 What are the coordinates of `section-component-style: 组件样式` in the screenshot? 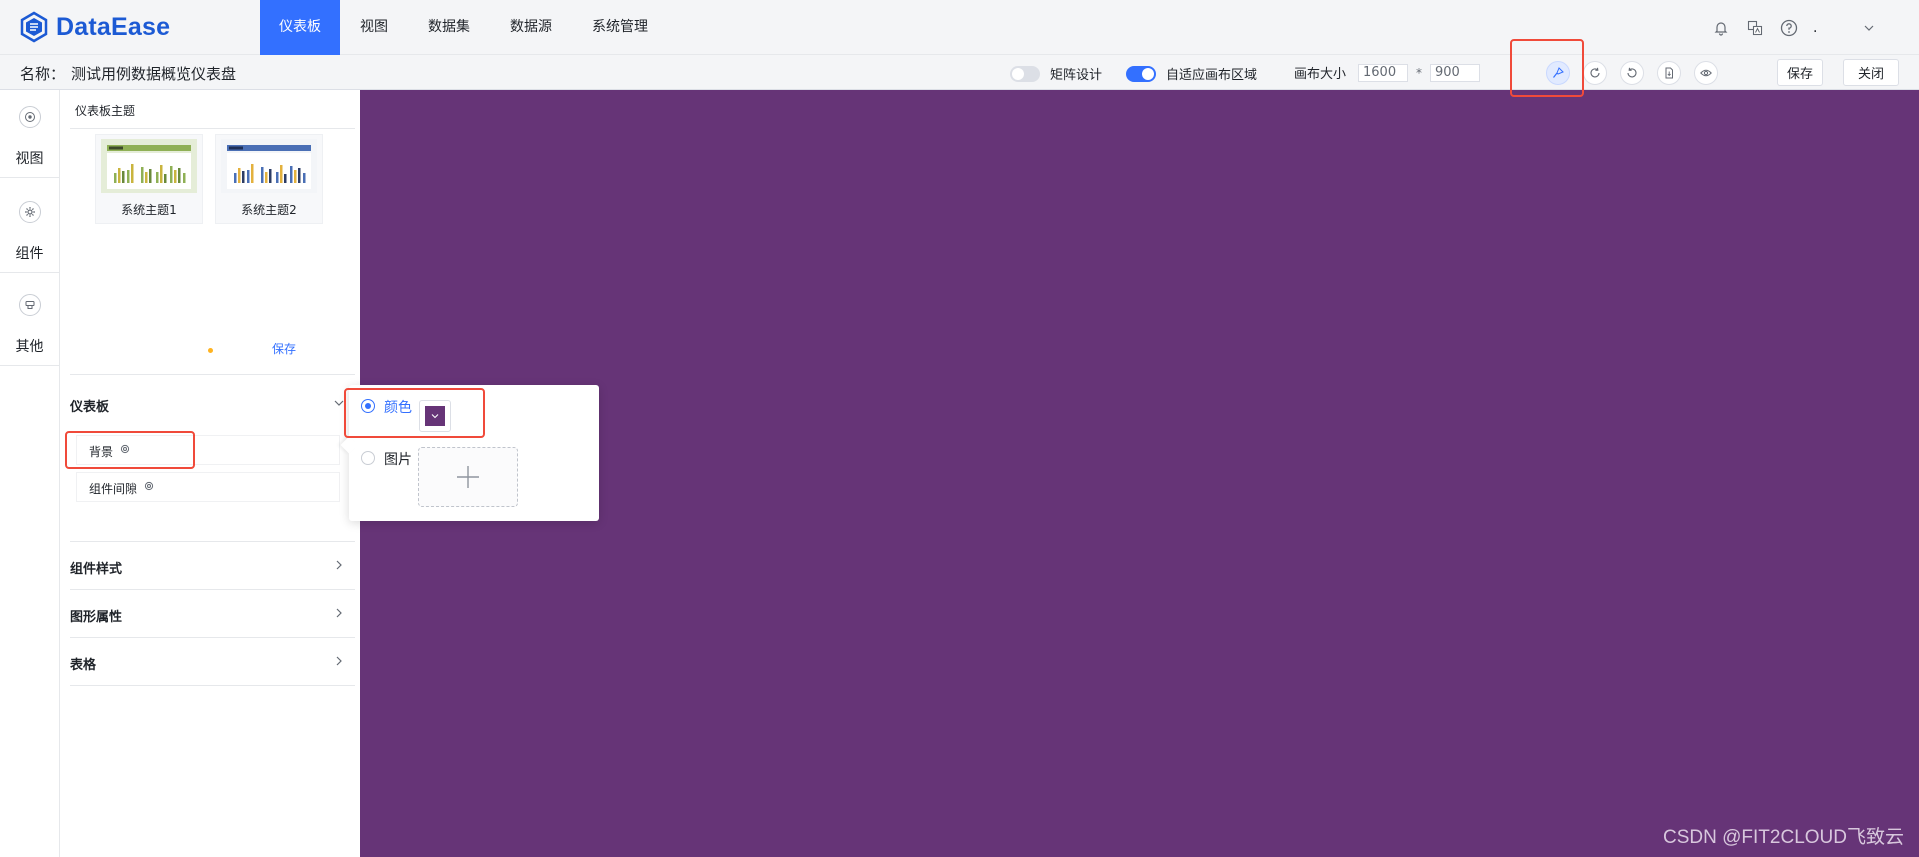 It's located at (212, 566).